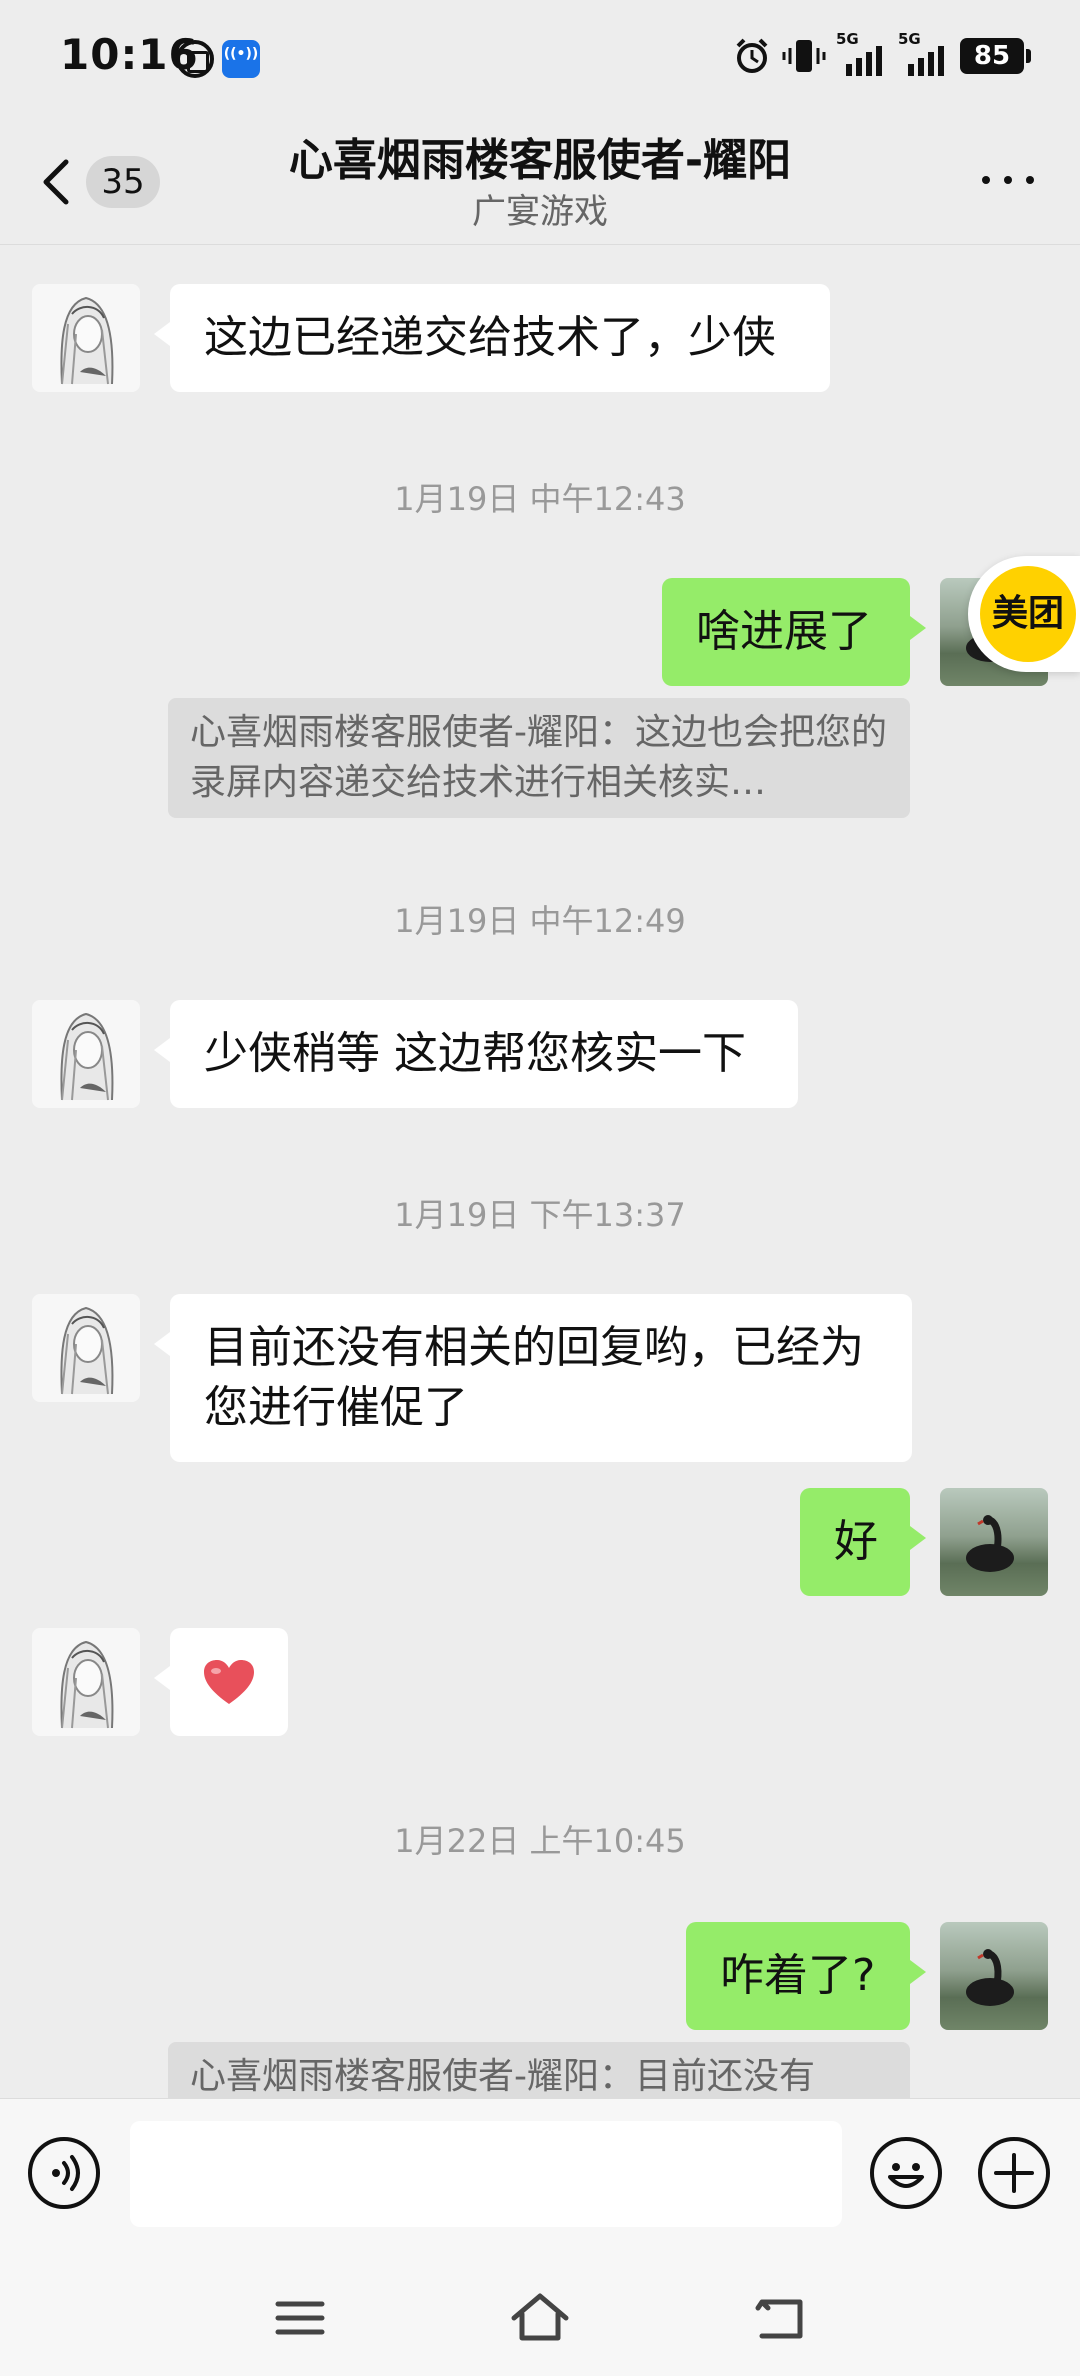 This screenshot has width=1080, height=2376. Describe the element at coordinates (540, 60) in the screenshot. I see `status-bar: 10:16 5G 5G` at that location.